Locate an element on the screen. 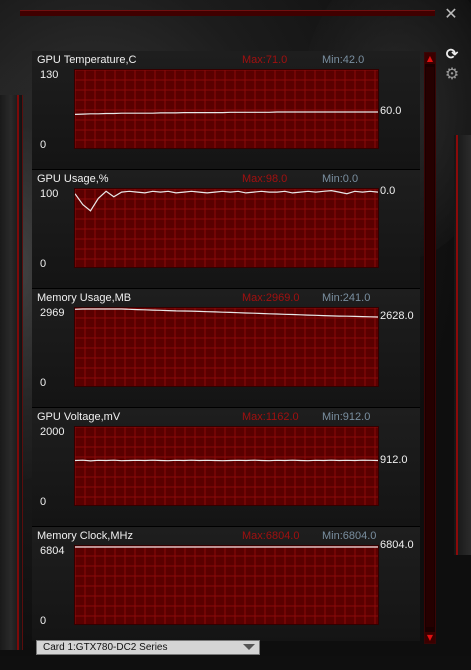 This screenshot has height=670, width=471. panel-1: GPU Usage,% Max:98.0 Min:0.0 100 0 0.0 is located at coordinates (226, 229).